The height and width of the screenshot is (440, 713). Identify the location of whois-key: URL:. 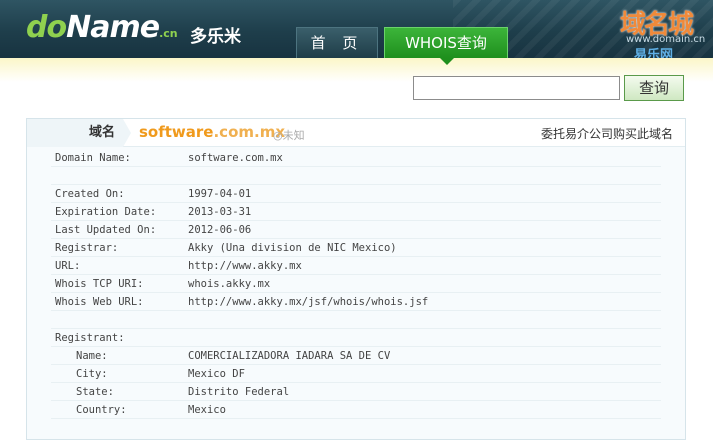
(68, 266).